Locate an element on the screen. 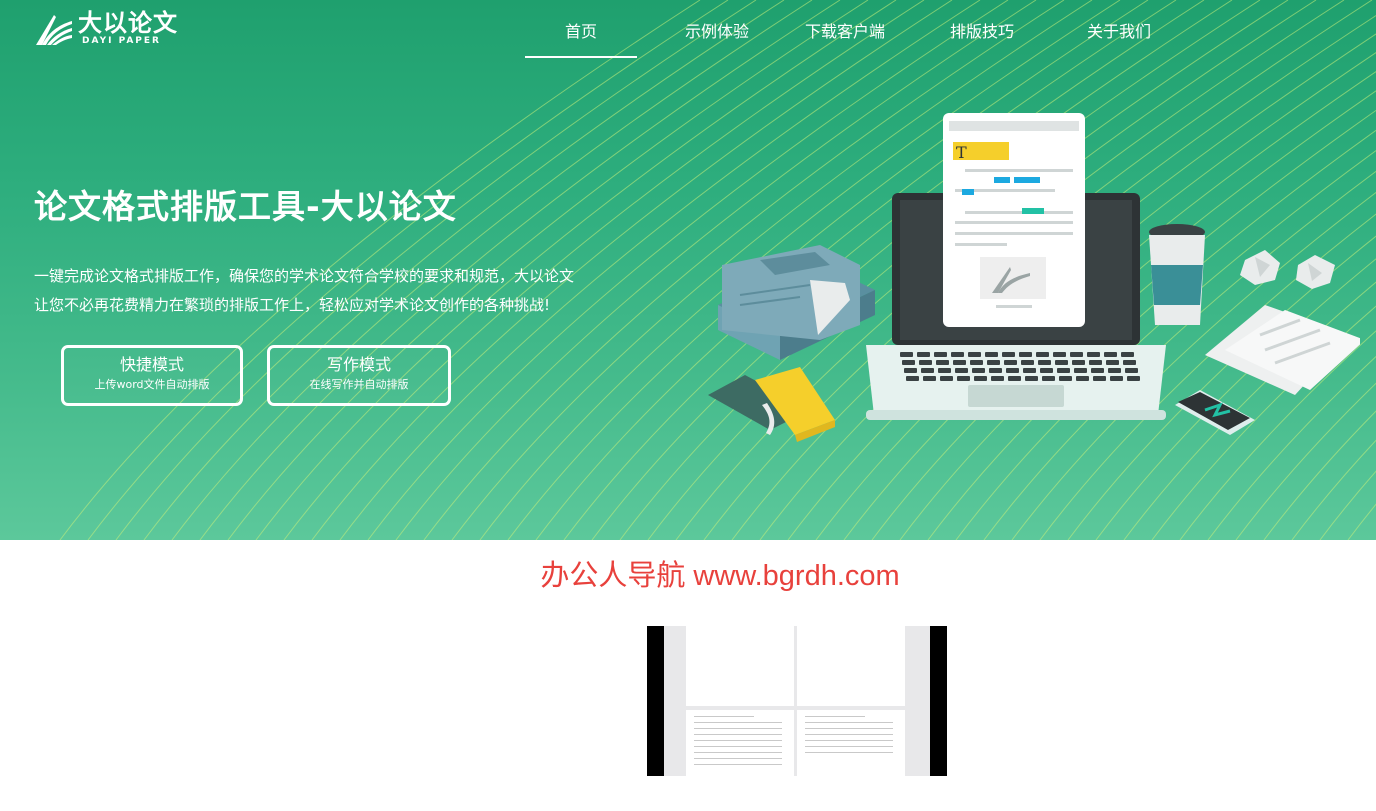 Image resolution: width=1376 pixels, height=811 pixels. logo-title: 大以论文 is located at coordinates (128, 23).